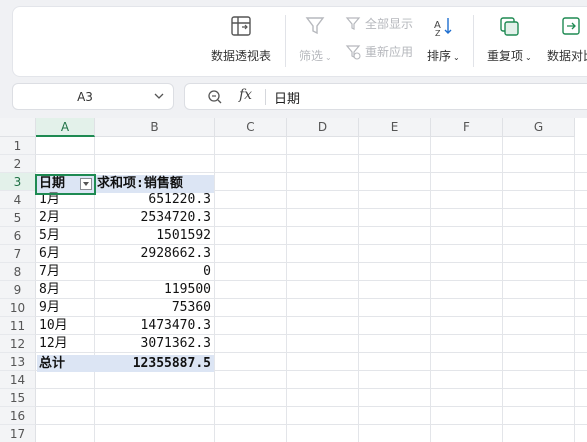  What do you see at coordinates (154, 272) in the screenshot?
I see `pivot-value-cell: 0` at bounding box center [154, 272].